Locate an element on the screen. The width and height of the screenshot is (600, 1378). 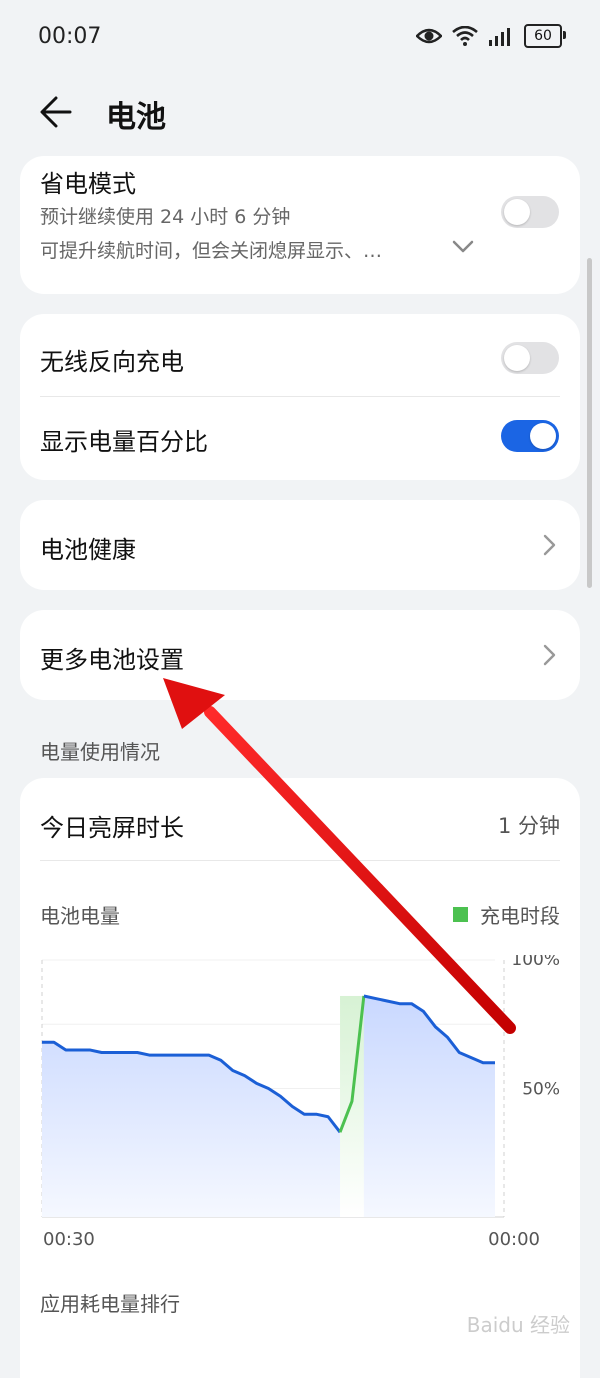
battery-level: 60 is located at coordinates (543, 36).